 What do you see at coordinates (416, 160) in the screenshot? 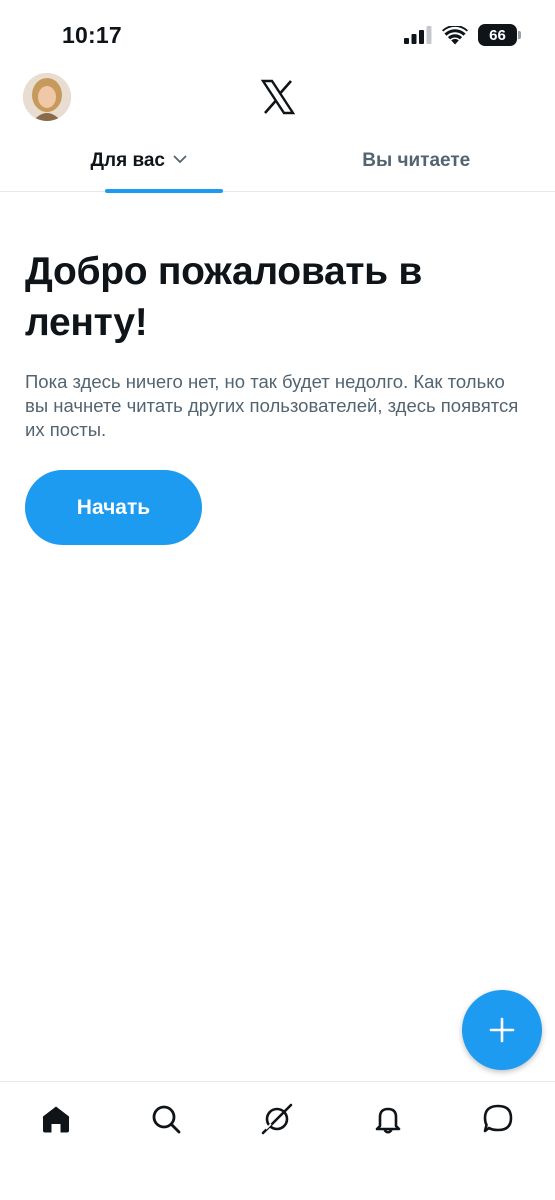
I see `tab-label: Вы читаете` at bounding box center [416, 160].